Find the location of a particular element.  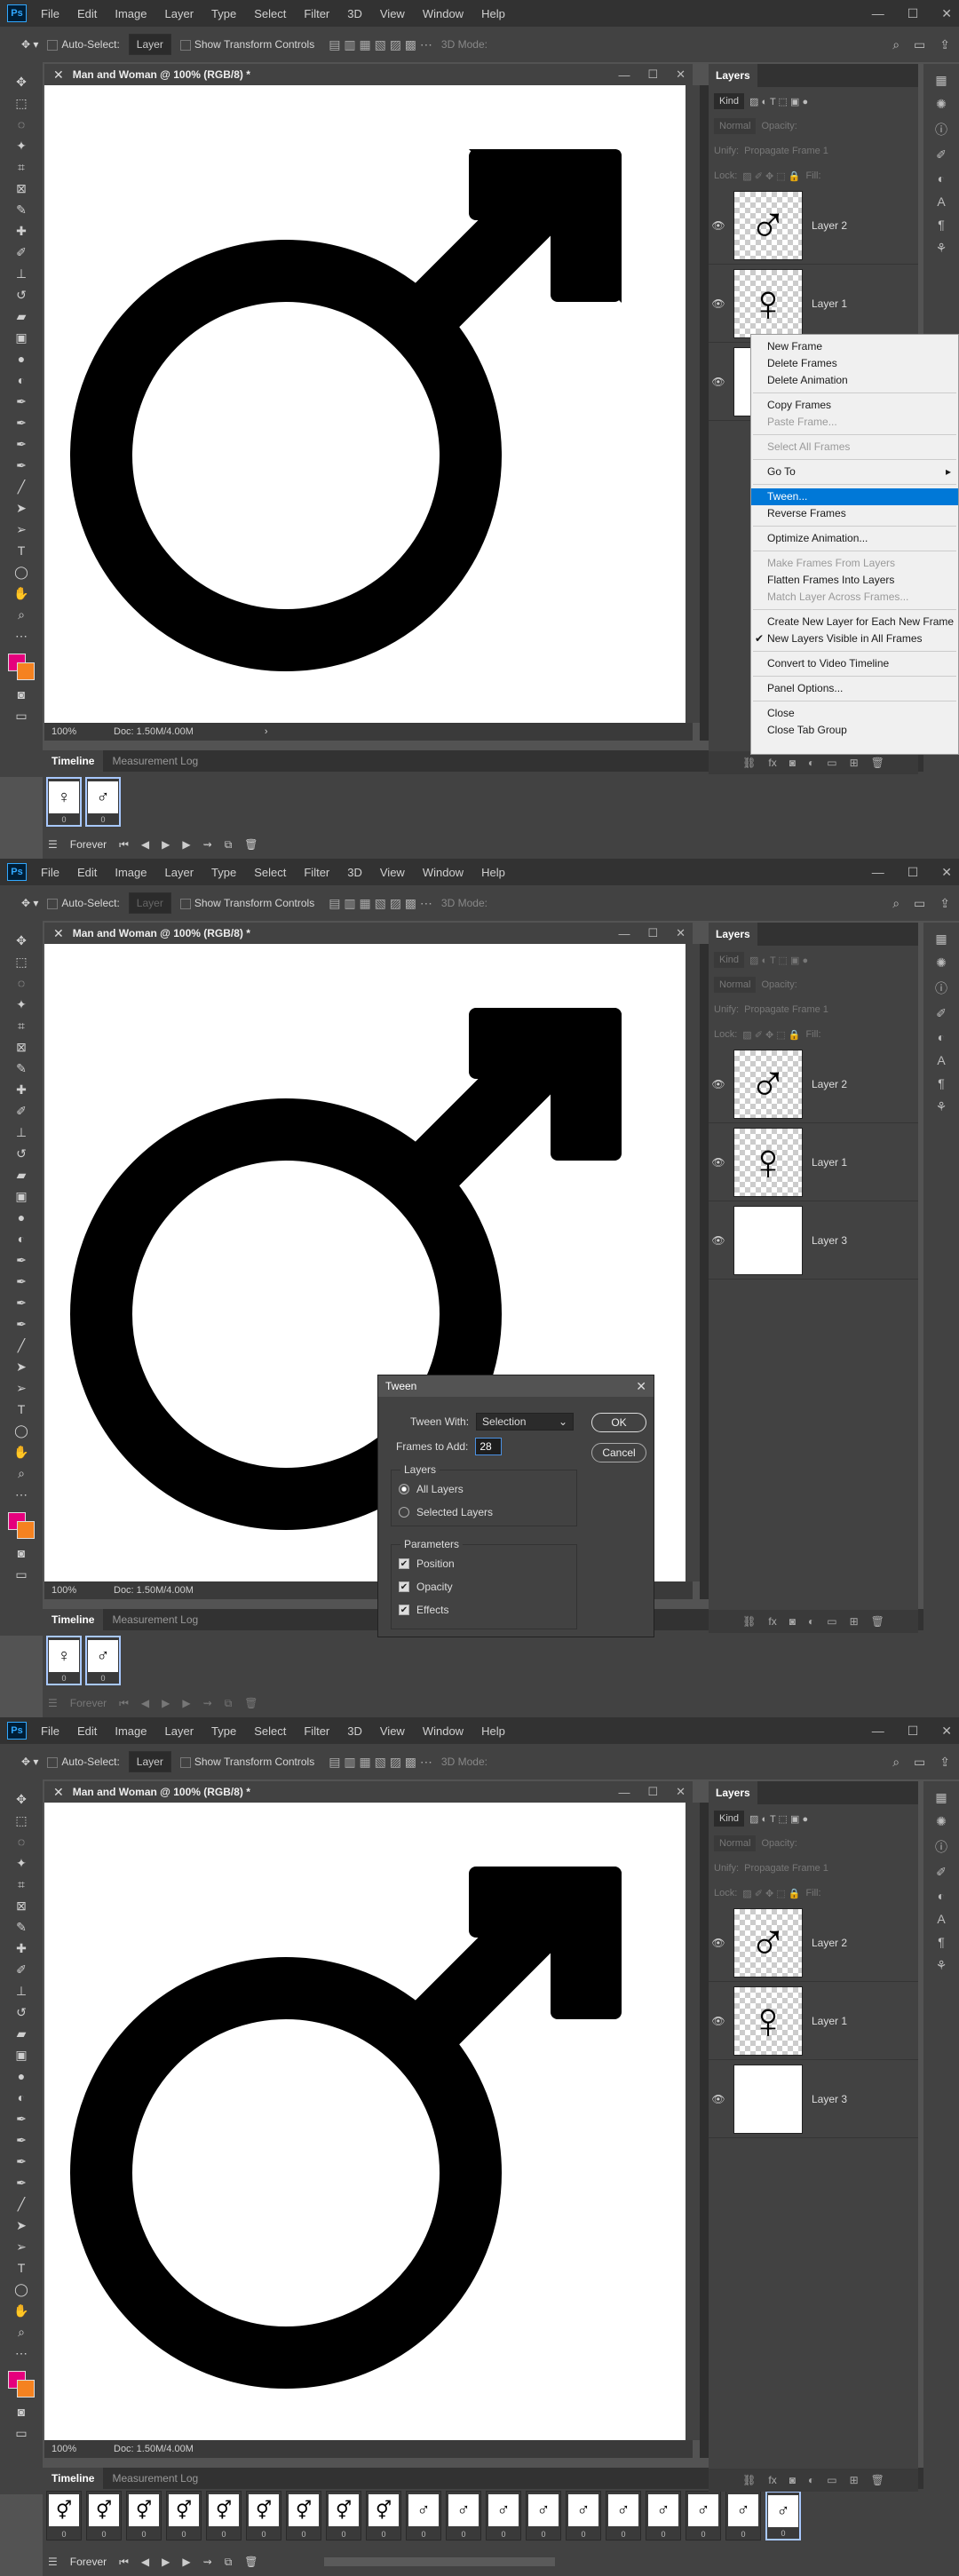

delete-frame-icon: 🗑 is located at coordinates (251, 1703).